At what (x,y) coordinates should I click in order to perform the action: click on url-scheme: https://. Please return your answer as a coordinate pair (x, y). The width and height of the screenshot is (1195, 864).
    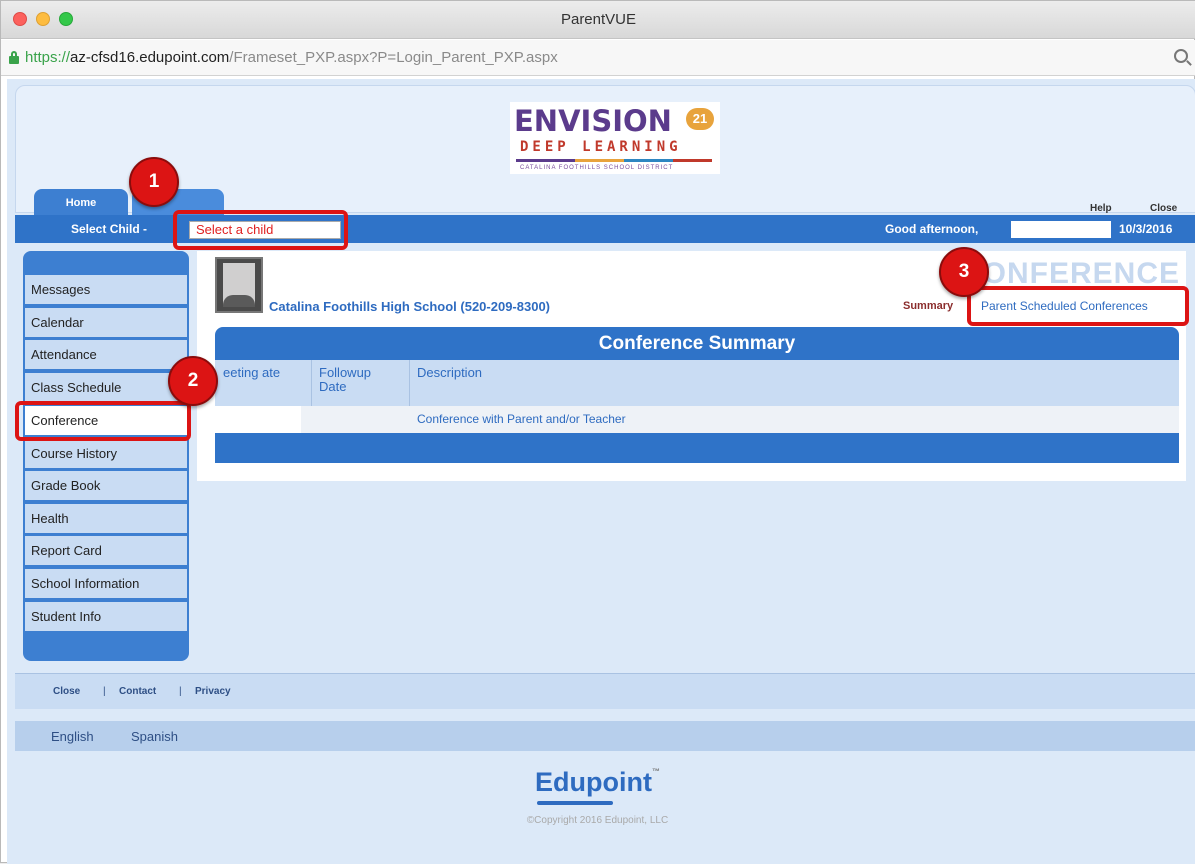
    Looking at the image, I should click on (48, 57).